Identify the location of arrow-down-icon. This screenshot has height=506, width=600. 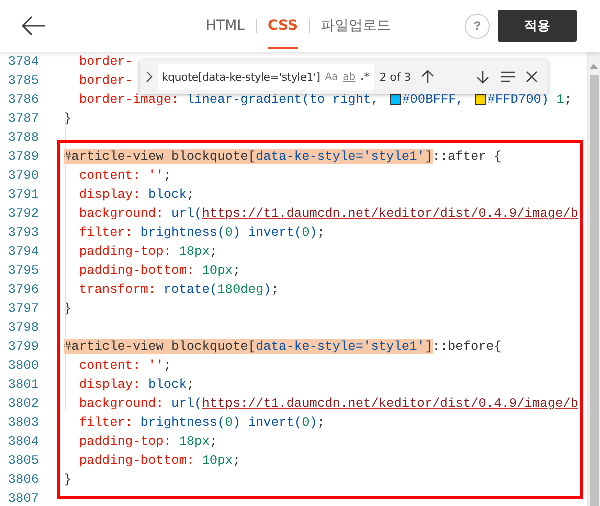
(483, 77).